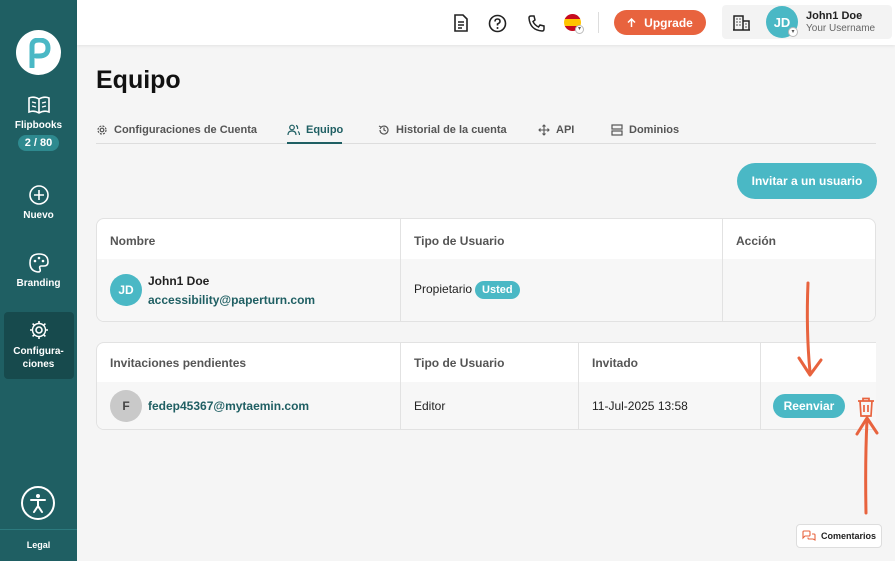 The height and width of the screenshot is (561, 895). What do you see at coordinates (443, 289) in the screenshot?
I see `user-type-label: Propietario` at bounding box center [443, 289].